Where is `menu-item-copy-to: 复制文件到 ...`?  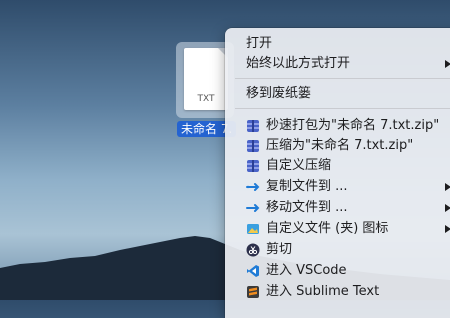 menu-item-copy-to: 复制文件到 ... is located at coordinates (337, 187).